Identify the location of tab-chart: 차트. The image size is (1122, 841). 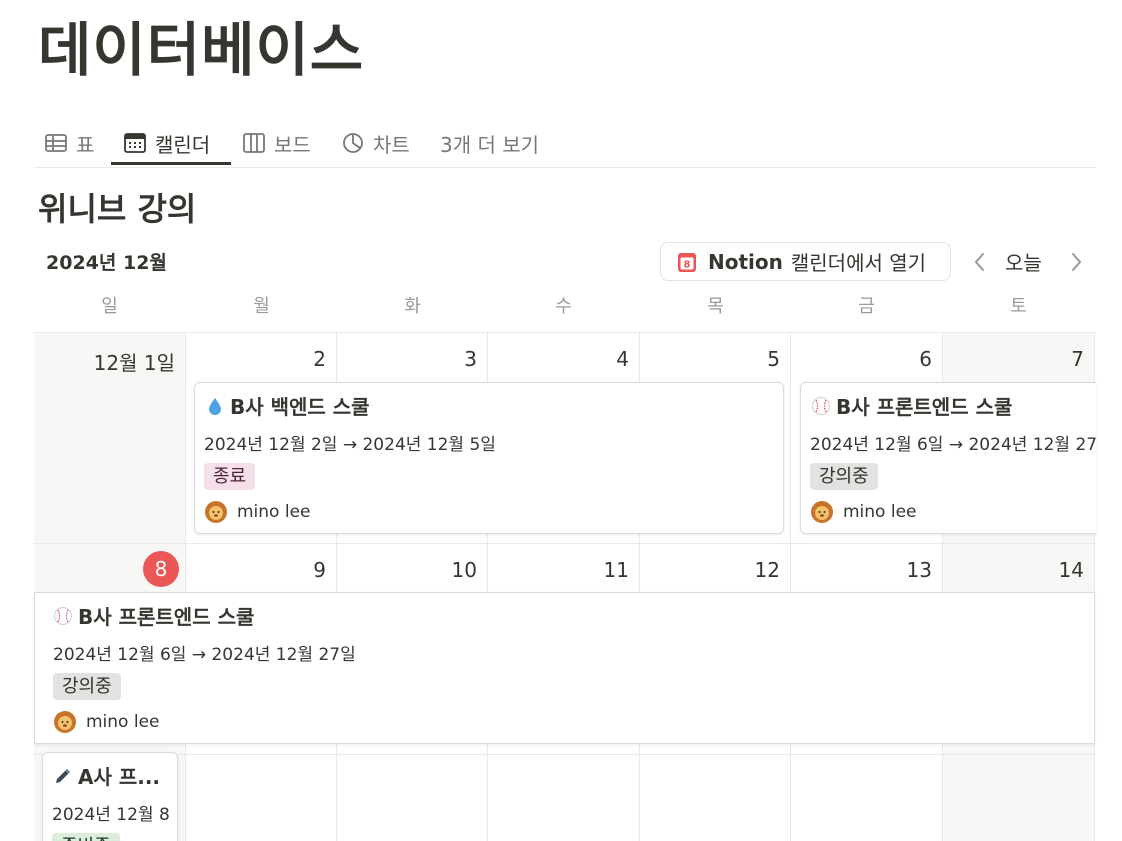
(375, 143).